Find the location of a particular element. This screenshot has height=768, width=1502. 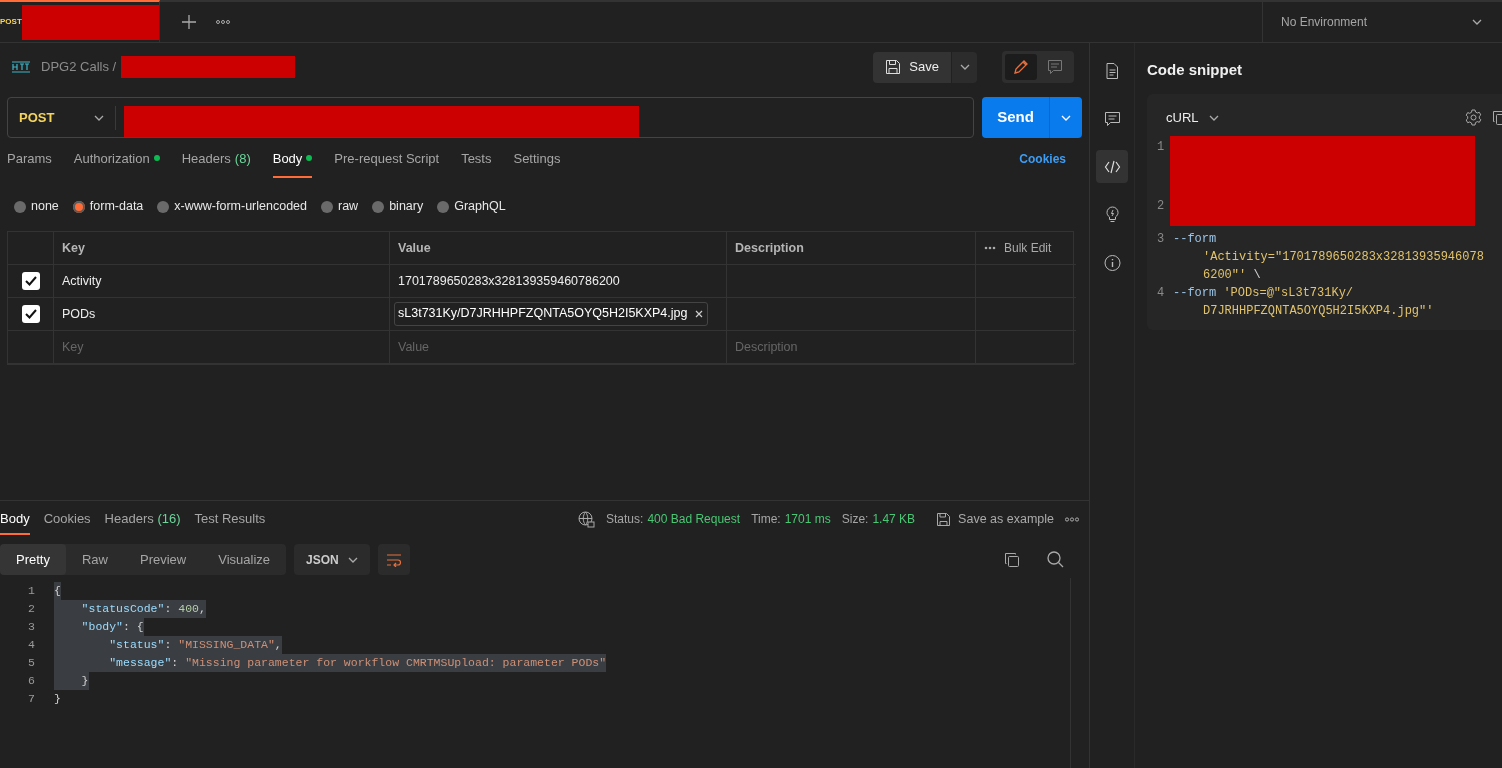

request-tab: POST is located at coordinates (80, 21).